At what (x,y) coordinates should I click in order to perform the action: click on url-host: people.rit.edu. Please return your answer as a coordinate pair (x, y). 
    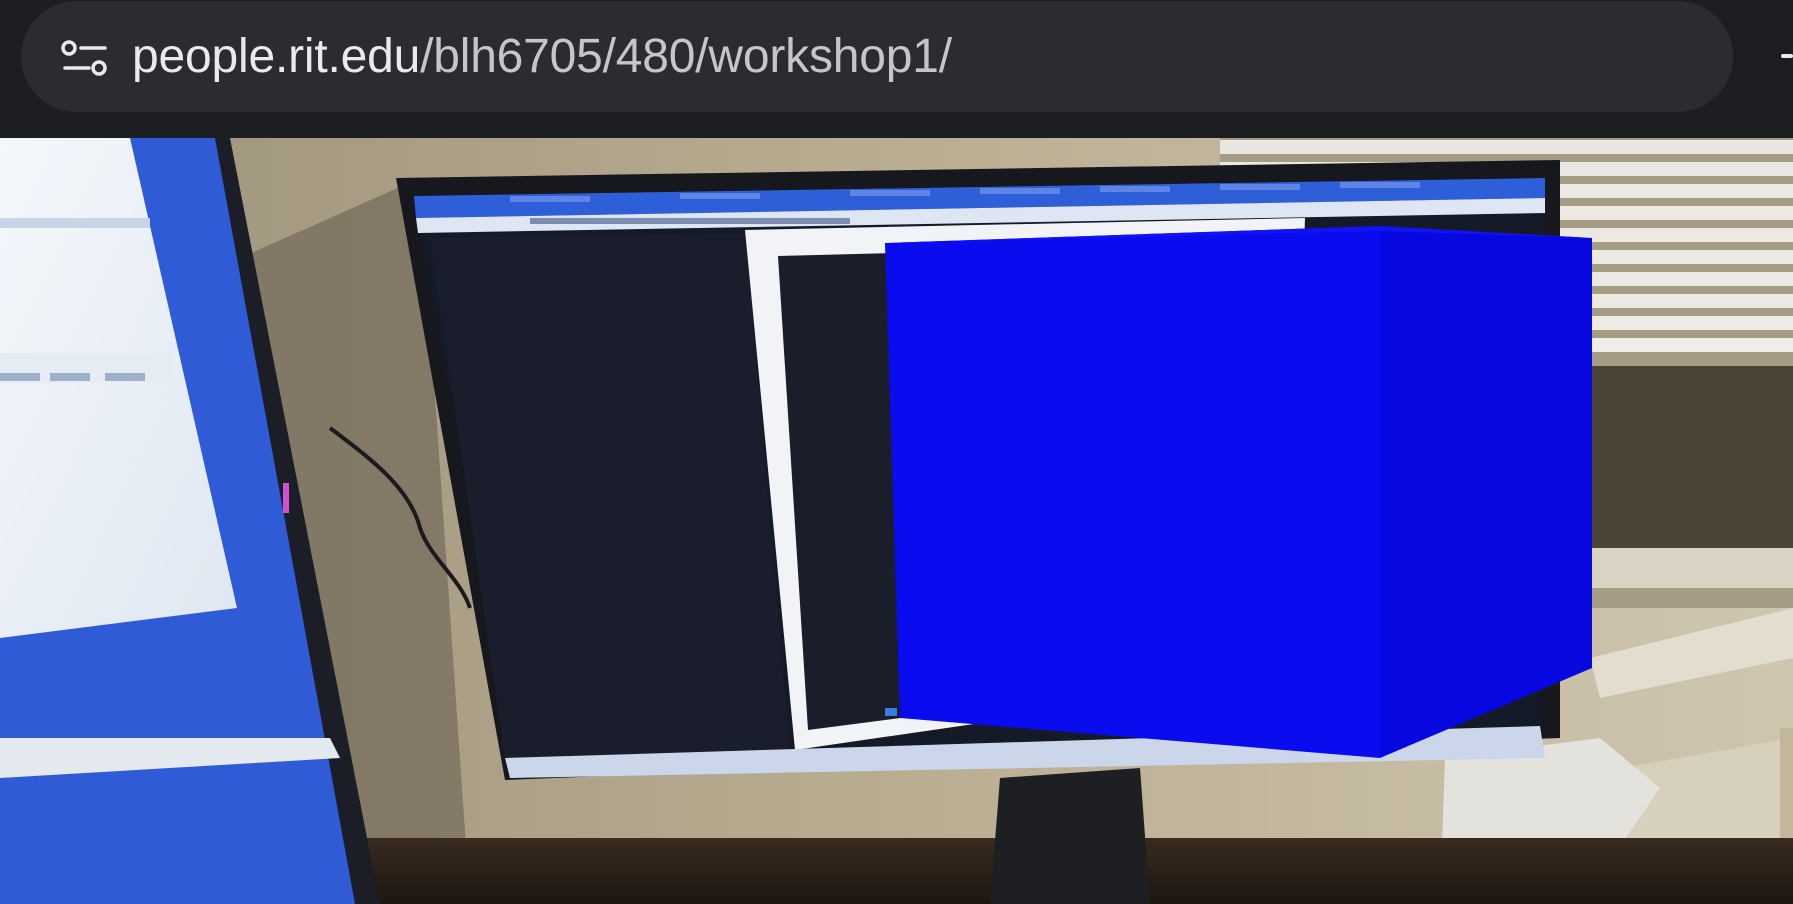
    Looking at the image, I should click on (276, 56).